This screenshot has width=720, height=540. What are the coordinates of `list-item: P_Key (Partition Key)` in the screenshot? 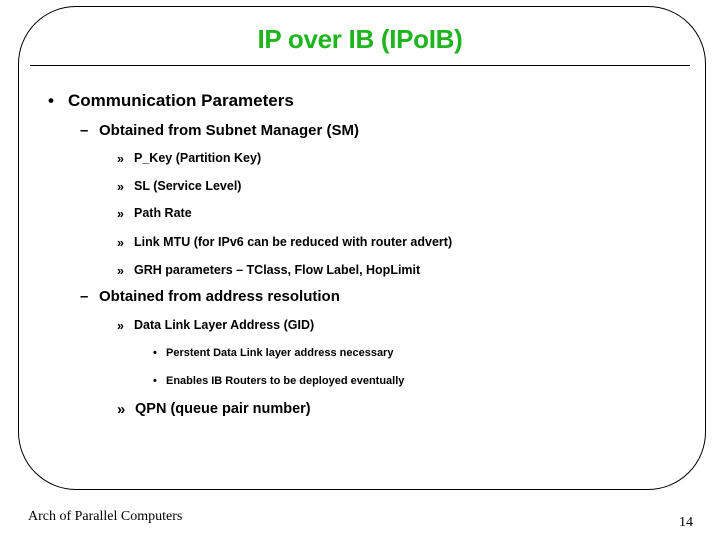 It's located at (198, 158).